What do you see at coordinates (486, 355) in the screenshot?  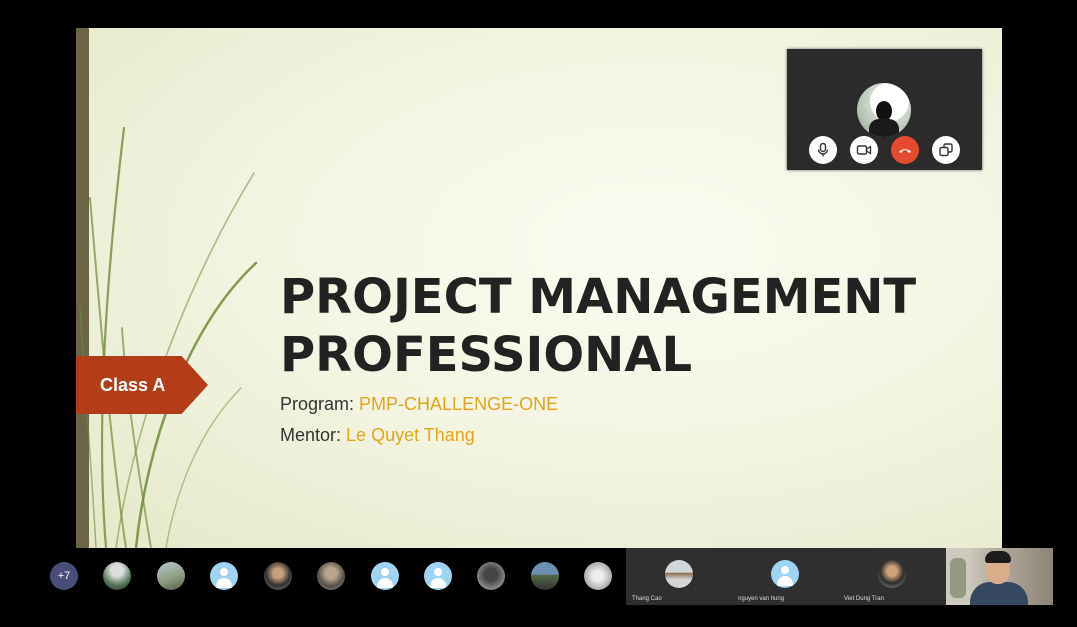 I see `slide-title-line2: PROFESSIONAL` at bounding box center [486, 355].